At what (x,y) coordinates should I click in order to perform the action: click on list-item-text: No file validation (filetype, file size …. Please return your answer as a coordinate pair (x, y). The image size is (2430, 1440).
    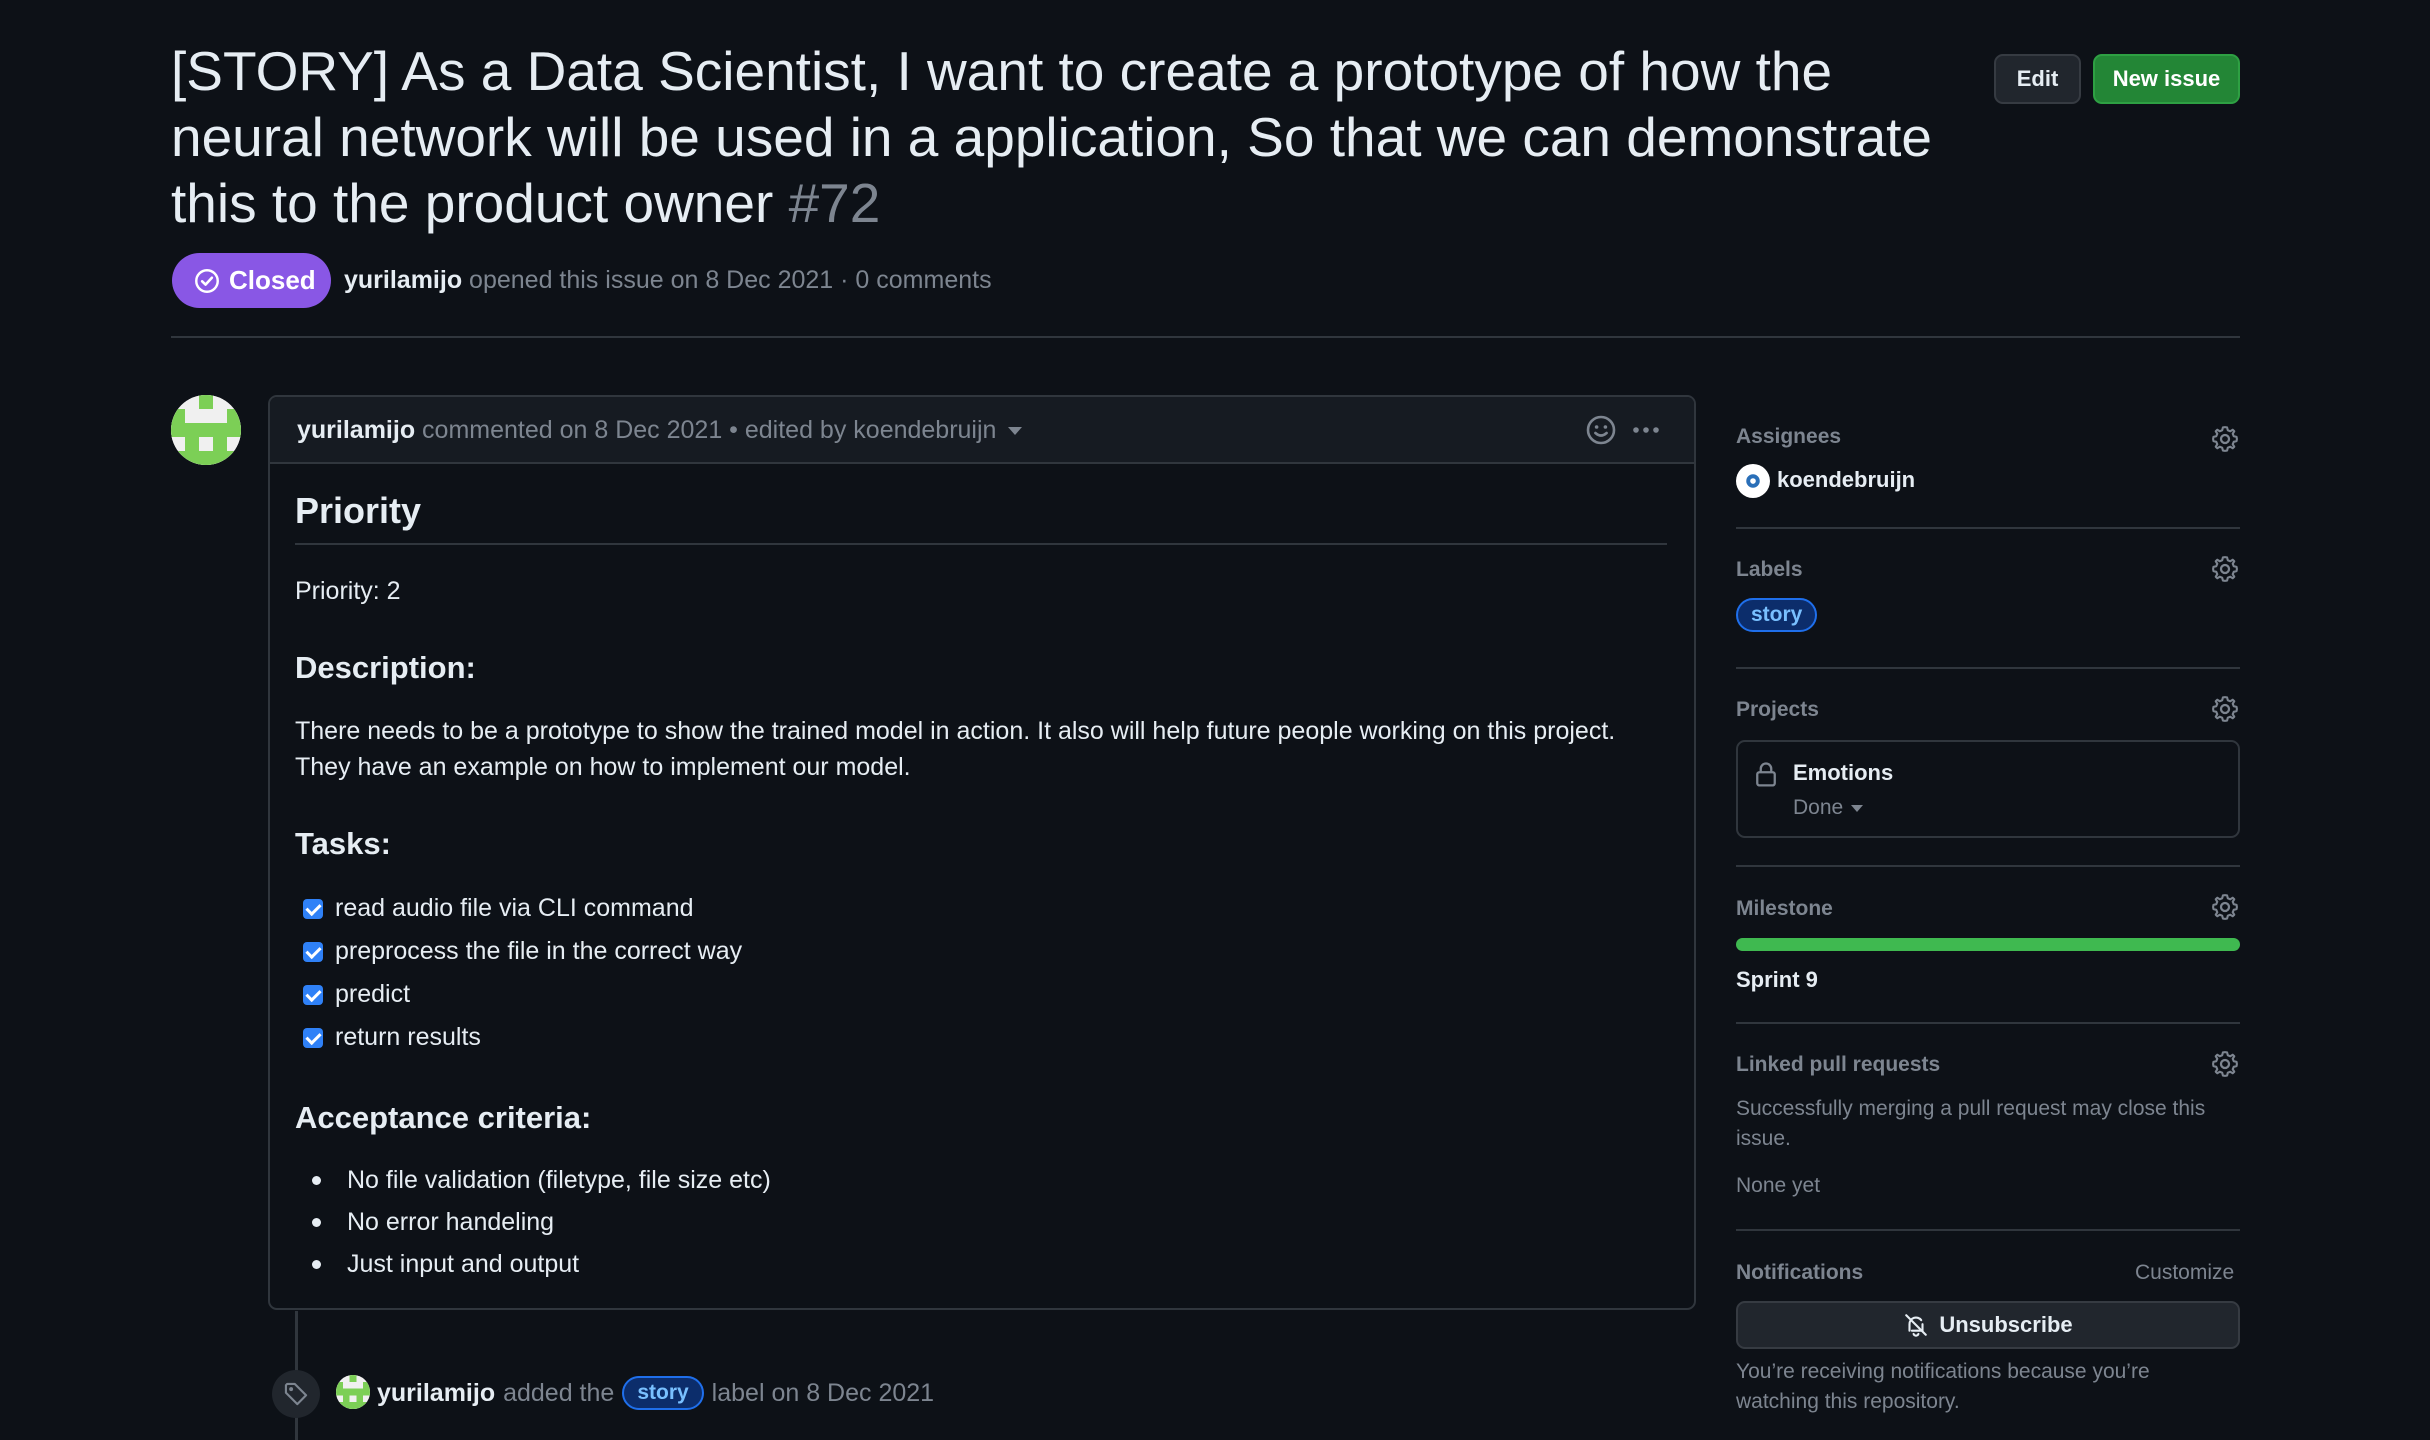
    Looking at the image, I should click on (559, 1180).